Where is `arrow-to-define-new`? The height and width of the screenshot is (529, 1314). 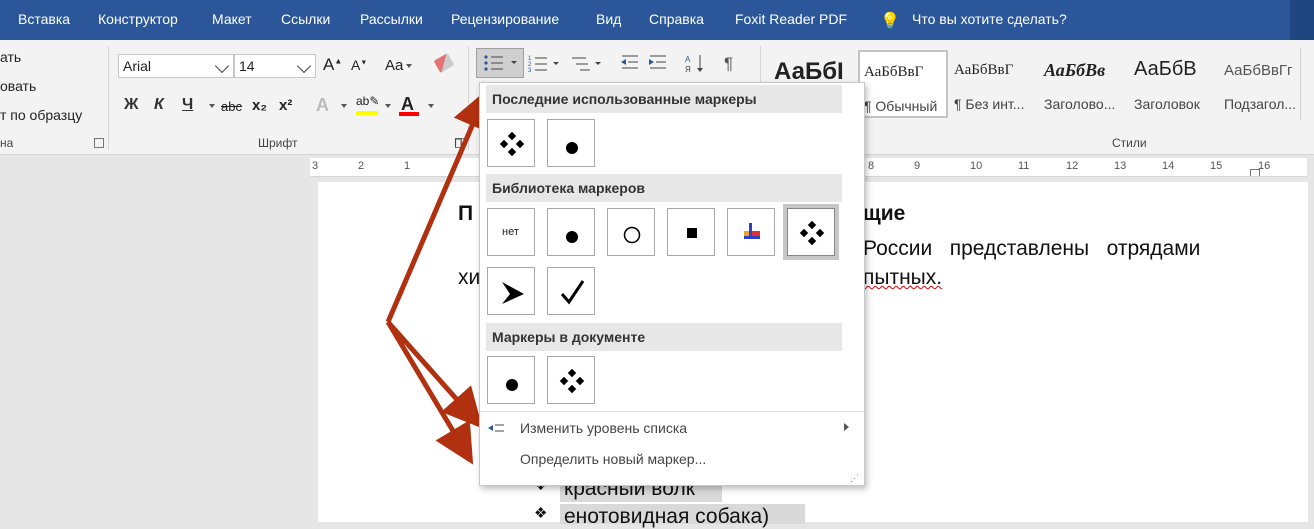 arrow-to-define-new is located at coordinates (429, 392).